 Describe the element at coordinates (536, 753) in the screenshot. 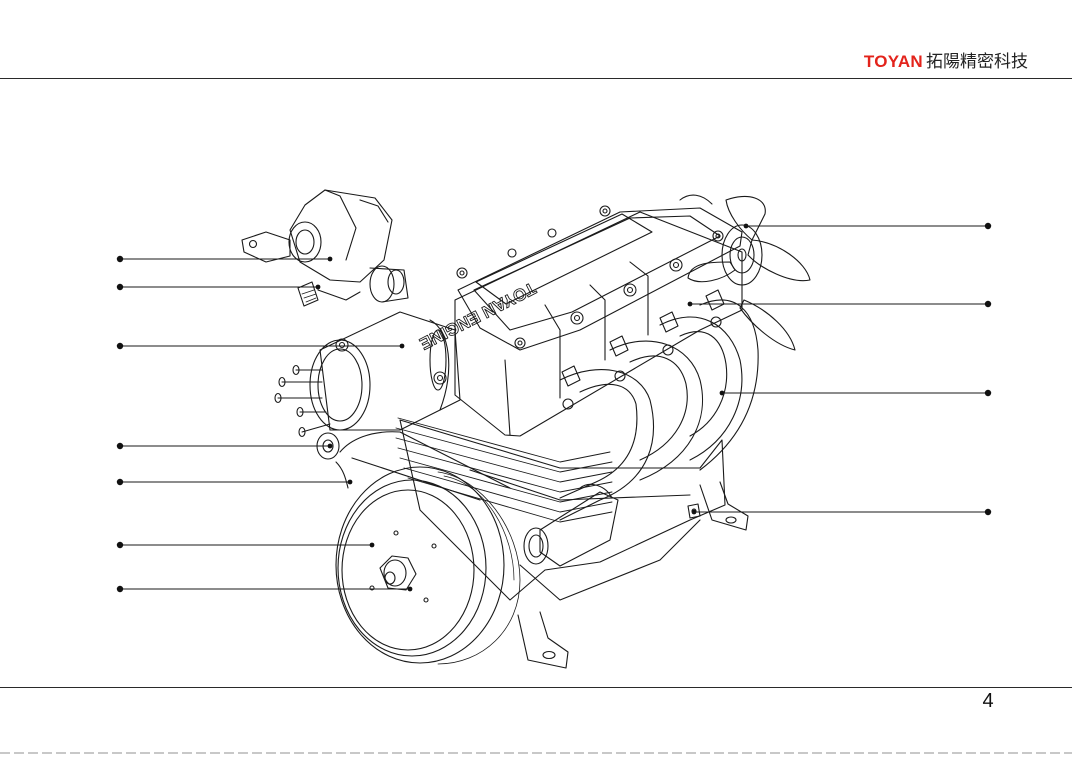

I see `bottom-dotted-border` at that location.